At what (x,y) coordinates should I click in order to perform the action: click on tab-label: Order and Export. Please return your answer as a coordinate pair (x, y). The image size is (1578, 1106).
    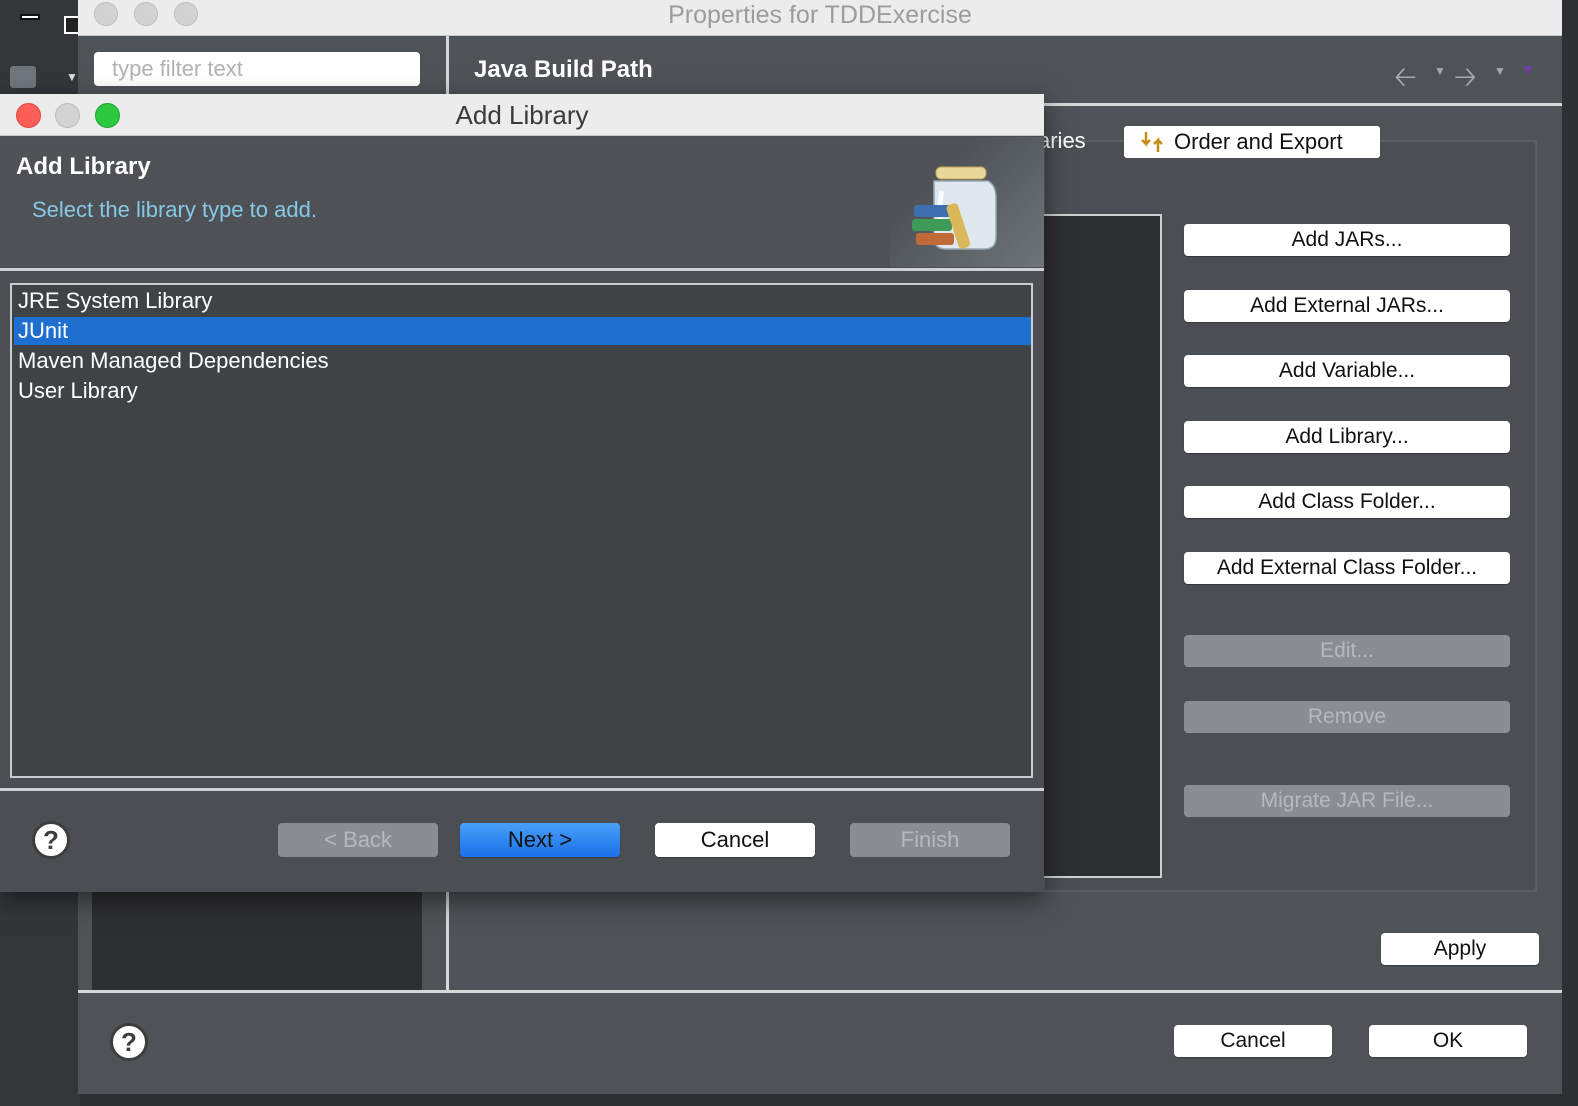
    Looking at the image, I should click on (1258, 141).